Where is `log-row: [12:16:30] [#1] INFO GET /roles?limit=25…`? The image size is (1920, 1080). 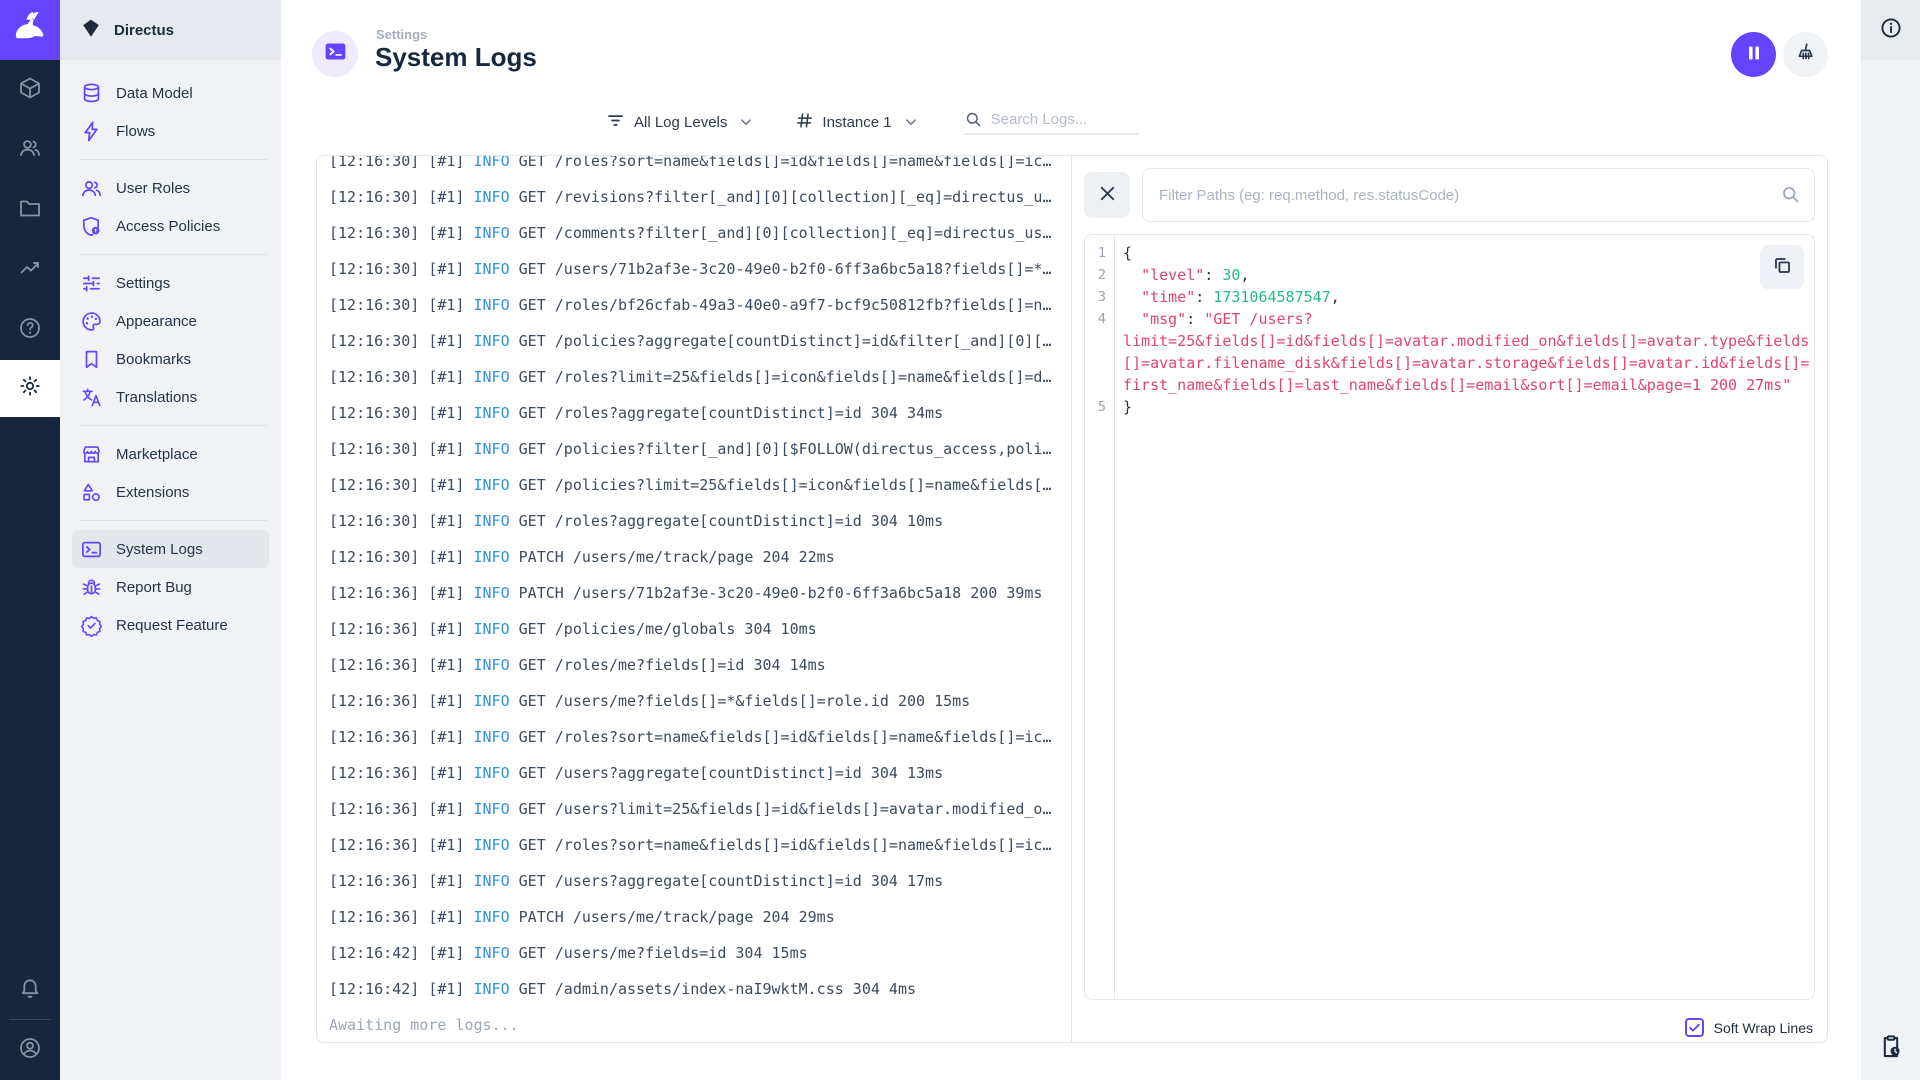
log-row: [12:16:30] [#1] INFO GET /roles?limit=25… is located at coordinates (700, 377).